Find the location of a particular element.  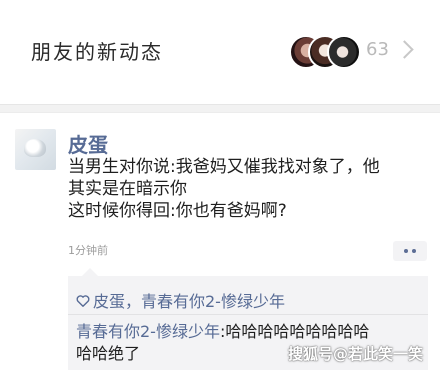

chevron-right-icon is located at coordinates (404, 49).